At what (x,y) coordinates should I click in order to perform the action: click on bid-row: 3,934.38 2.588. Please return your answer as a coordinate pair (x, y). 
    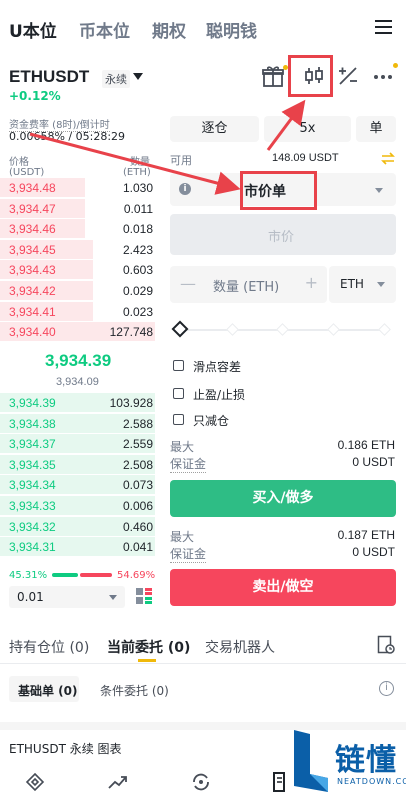
    Looking at the image, I should click on (80, 423).